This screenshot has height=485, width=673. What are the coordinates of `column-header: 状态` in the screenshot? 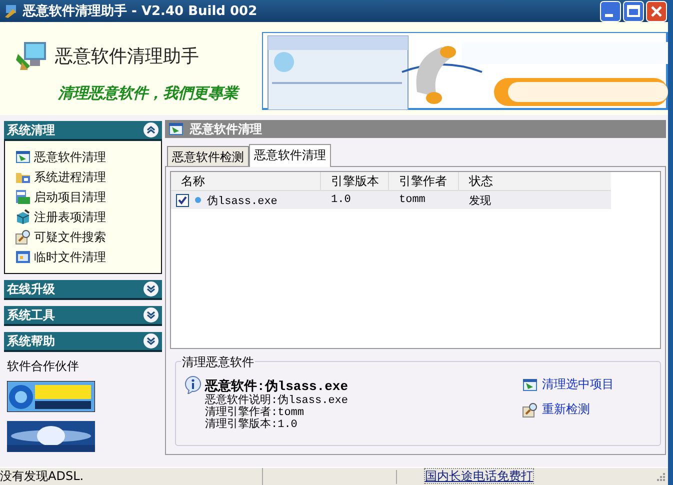 It's located at (535, 181).